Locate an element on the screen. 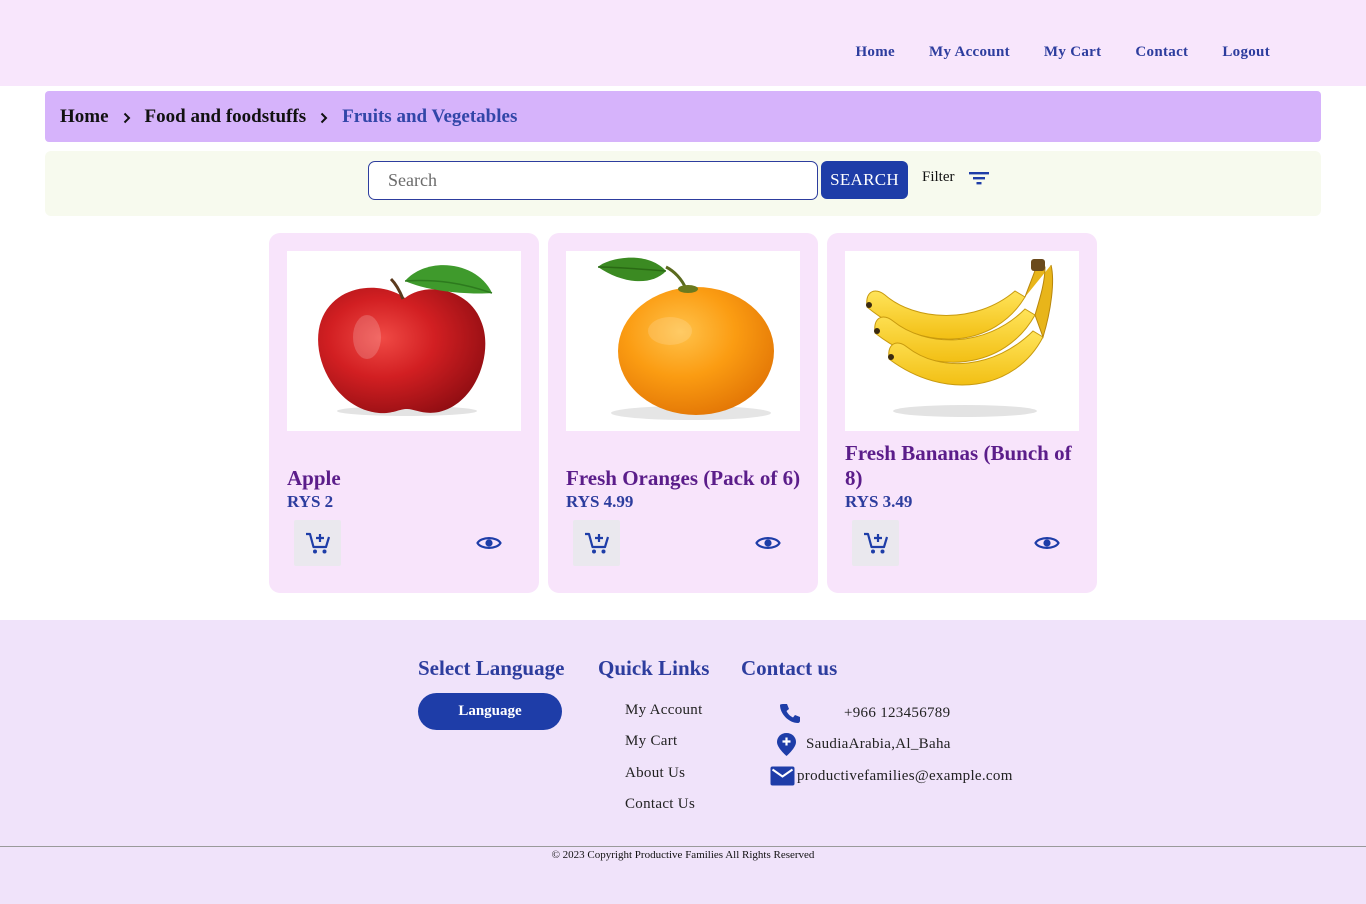 The height and width of the screenshot is (904, 1366). orange-image is located at coordinates (683, 341).